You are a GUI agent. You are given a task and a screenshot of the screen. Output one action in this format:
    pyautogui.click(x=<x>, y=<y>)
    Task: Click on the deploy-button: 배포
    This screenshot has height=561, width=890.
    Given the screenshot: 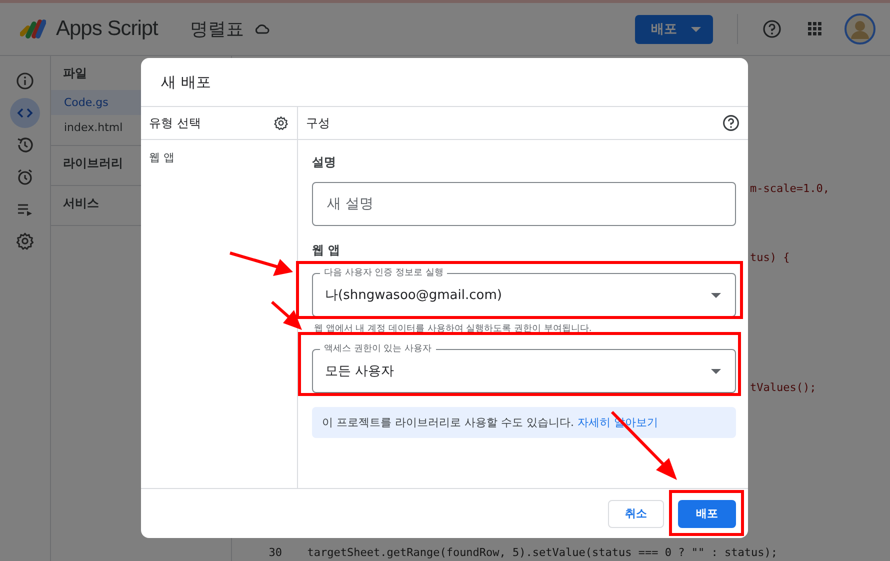 What is the action you would take?
    pyautogui.click(x=707, y=514)
    